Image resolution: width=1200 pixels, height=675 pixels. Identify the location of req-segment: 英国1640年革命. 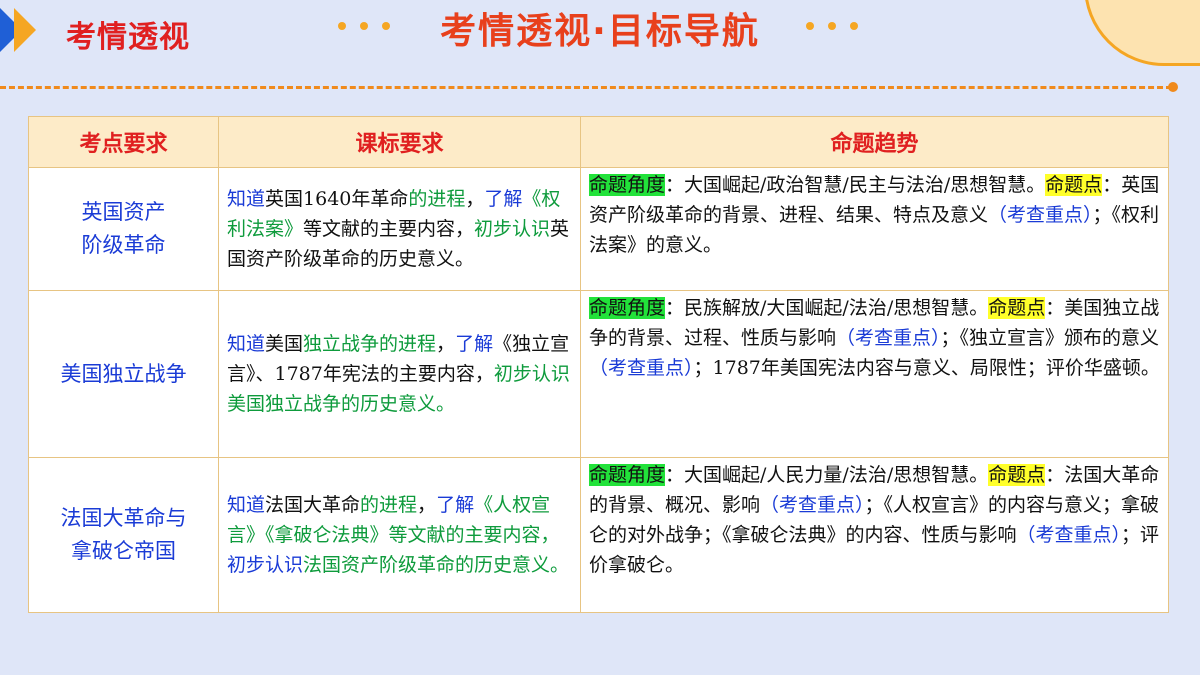
(337, 199).